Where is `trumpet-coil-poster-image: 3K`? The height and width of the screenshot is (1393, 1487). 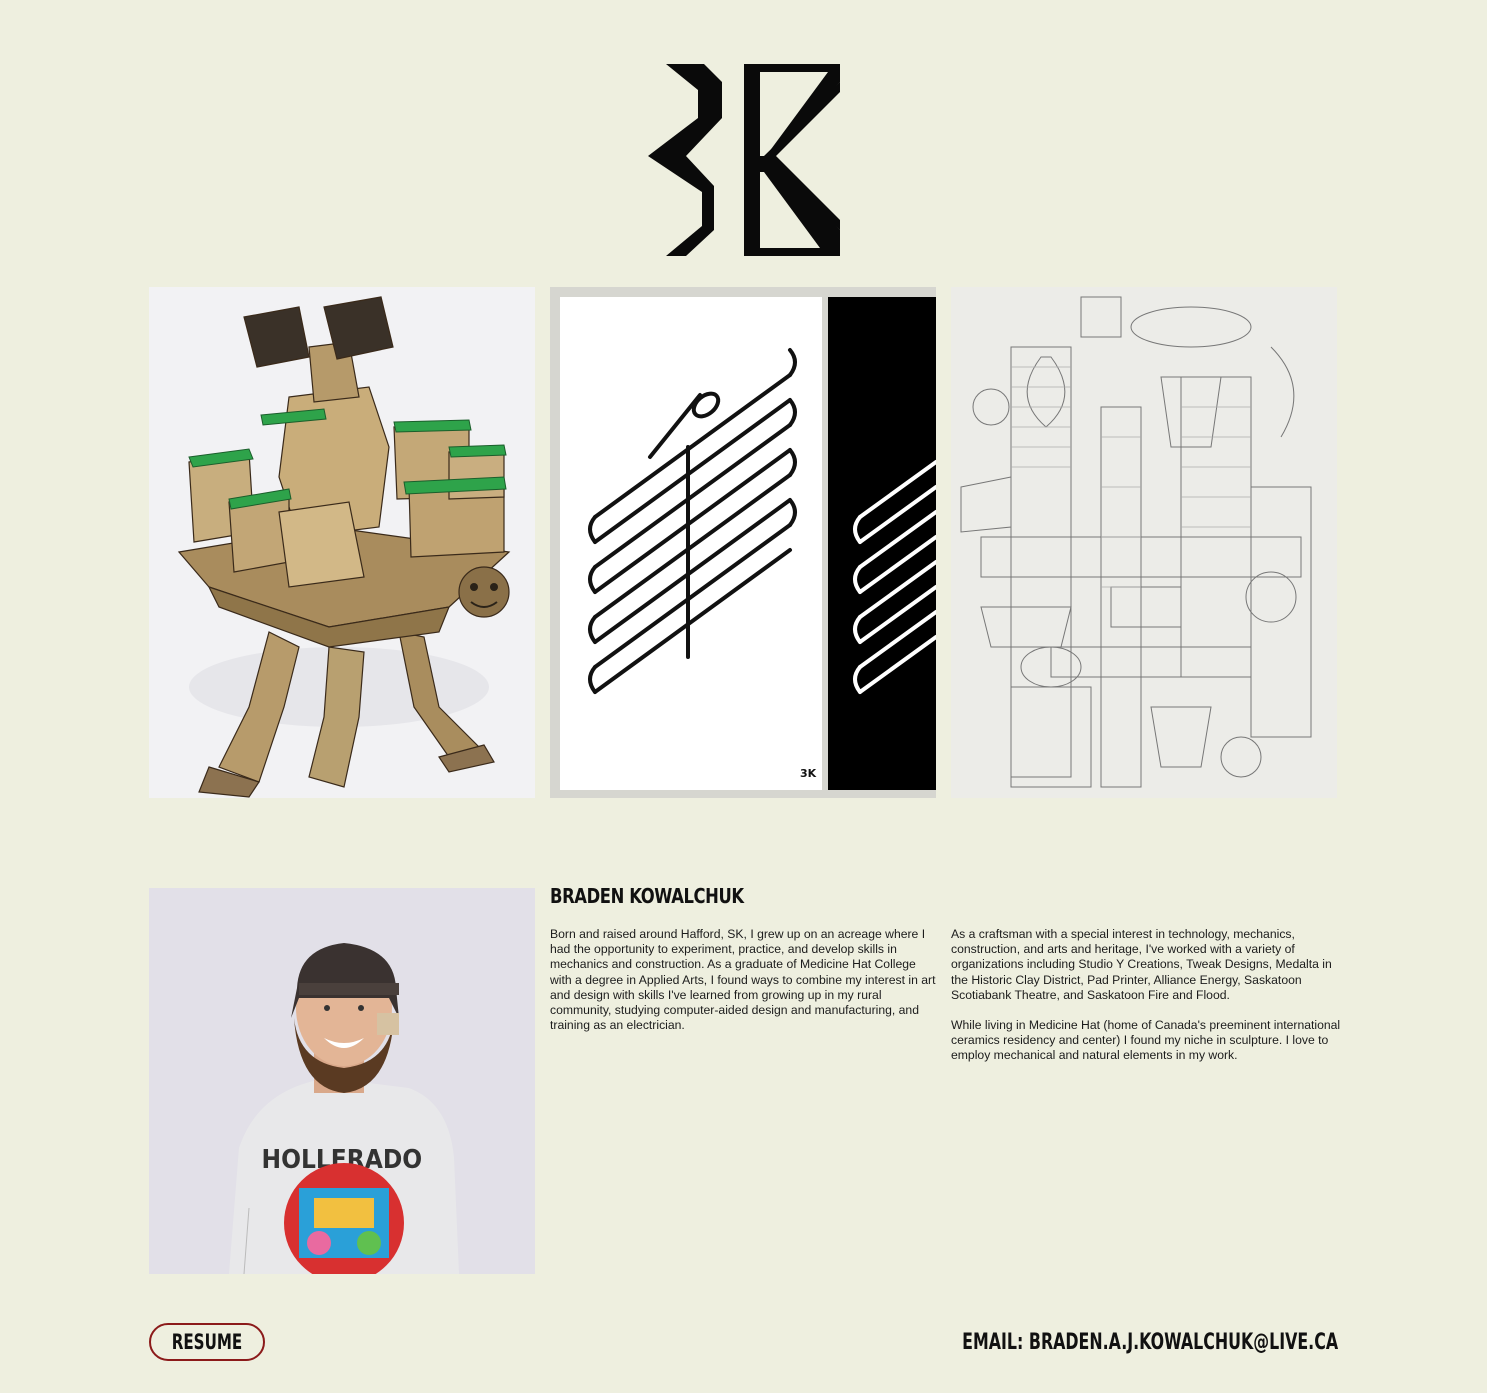
trumpet-coil-poster-image: 3K is located at coordinates (743, 542).